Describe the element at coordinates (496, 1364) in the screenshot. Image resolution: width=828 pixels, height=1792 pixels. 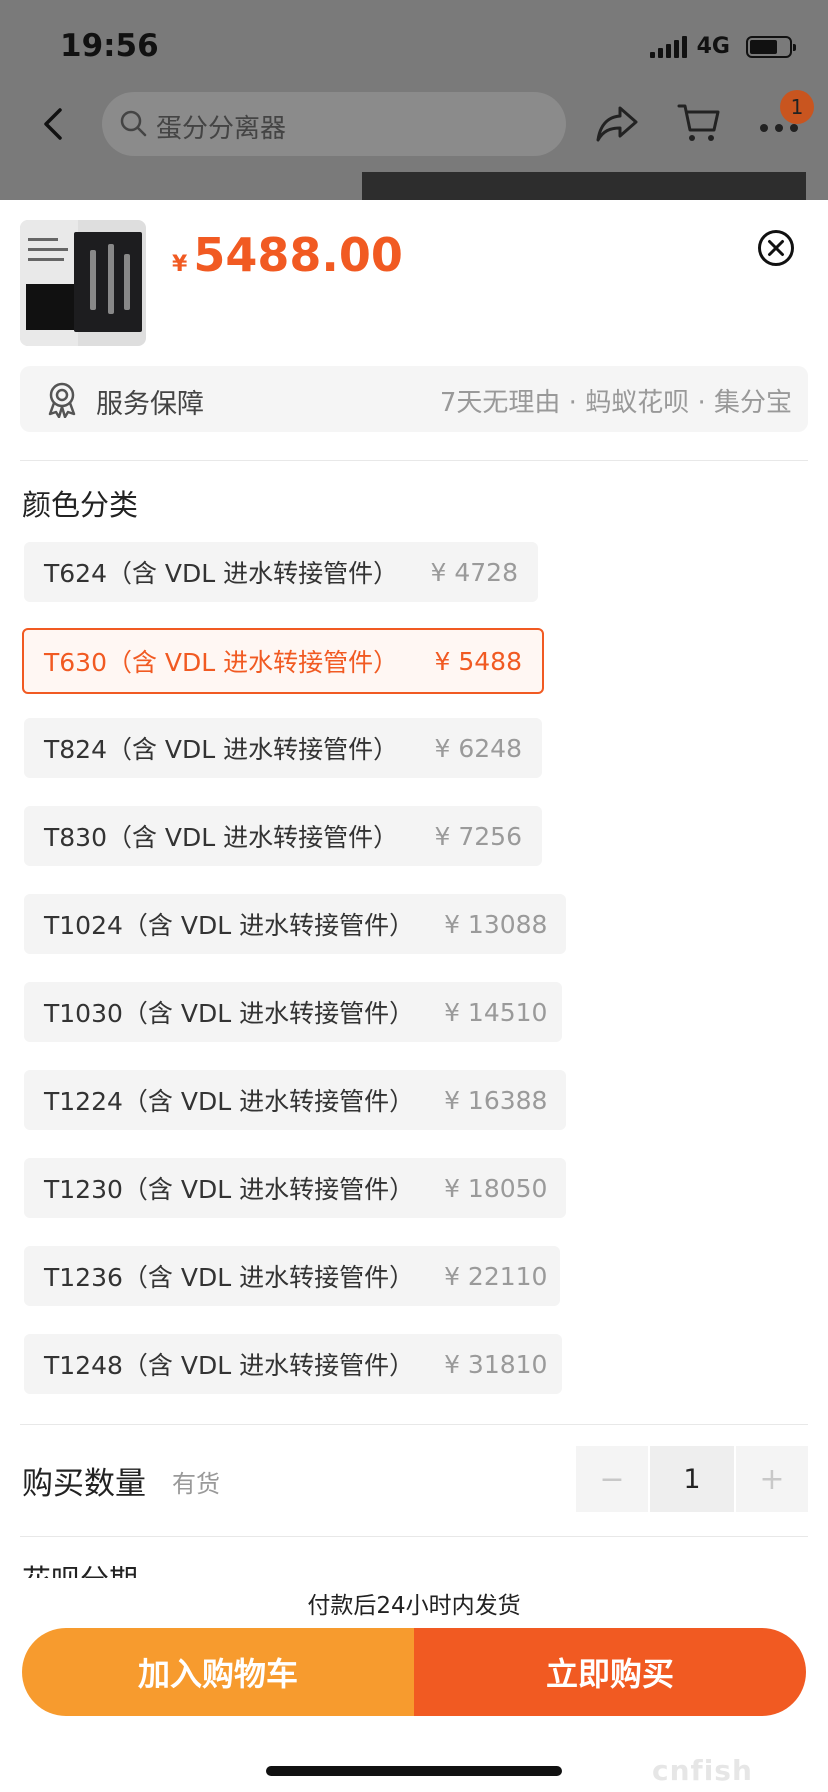
I see `option-price: ¥ 31810` at that location.